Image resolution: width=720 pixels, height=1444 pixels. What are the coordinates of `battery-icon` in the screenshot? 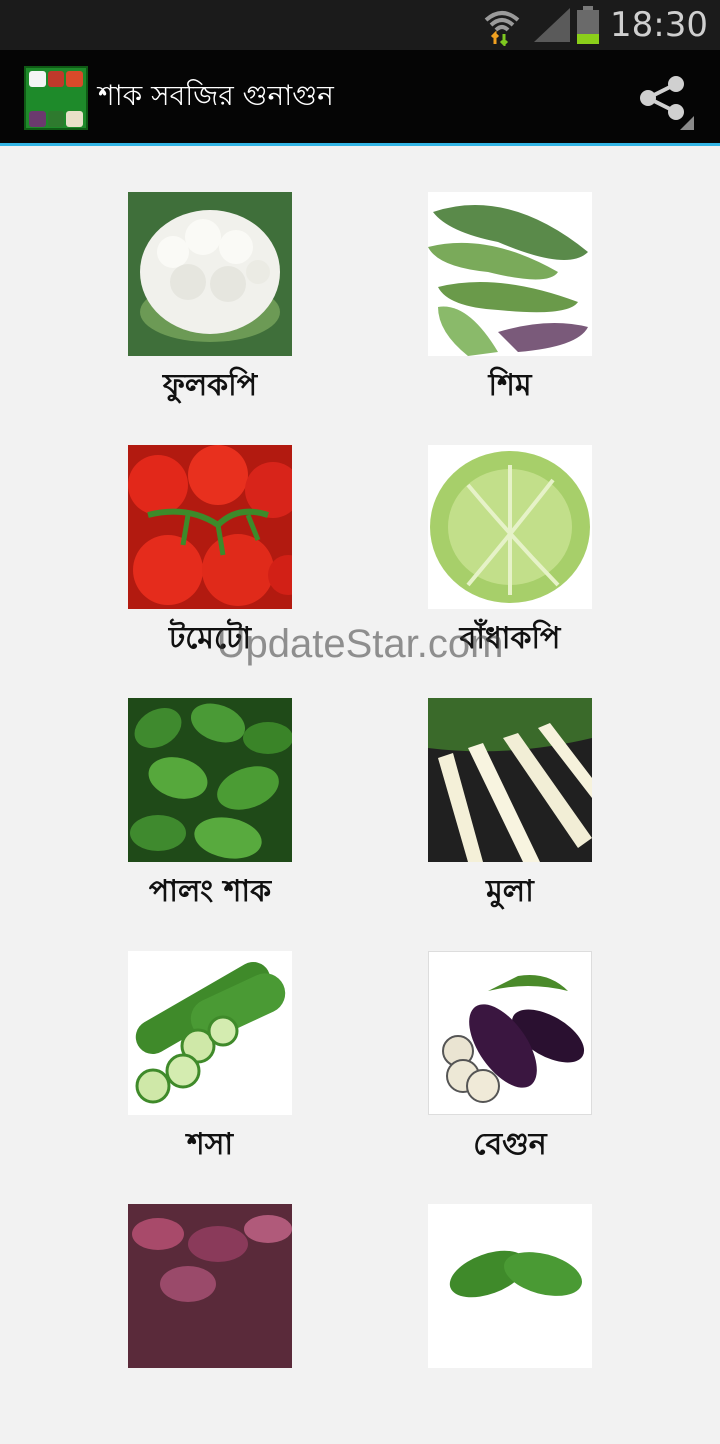 It's located at (588, 25).